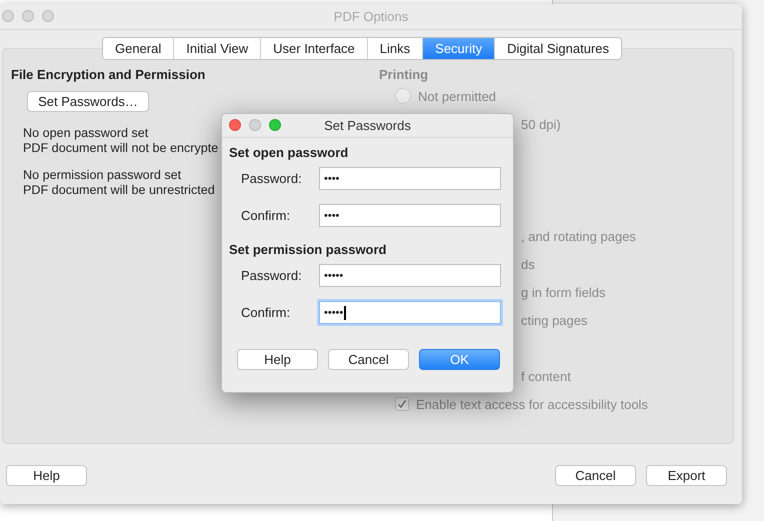 The width and height of the screenshot is (764, 521). What do you see at coordinates (119, 190) in the screenshot?
I see `status-text: PDF document will be unrestricted` at bounding box center [119, 190].